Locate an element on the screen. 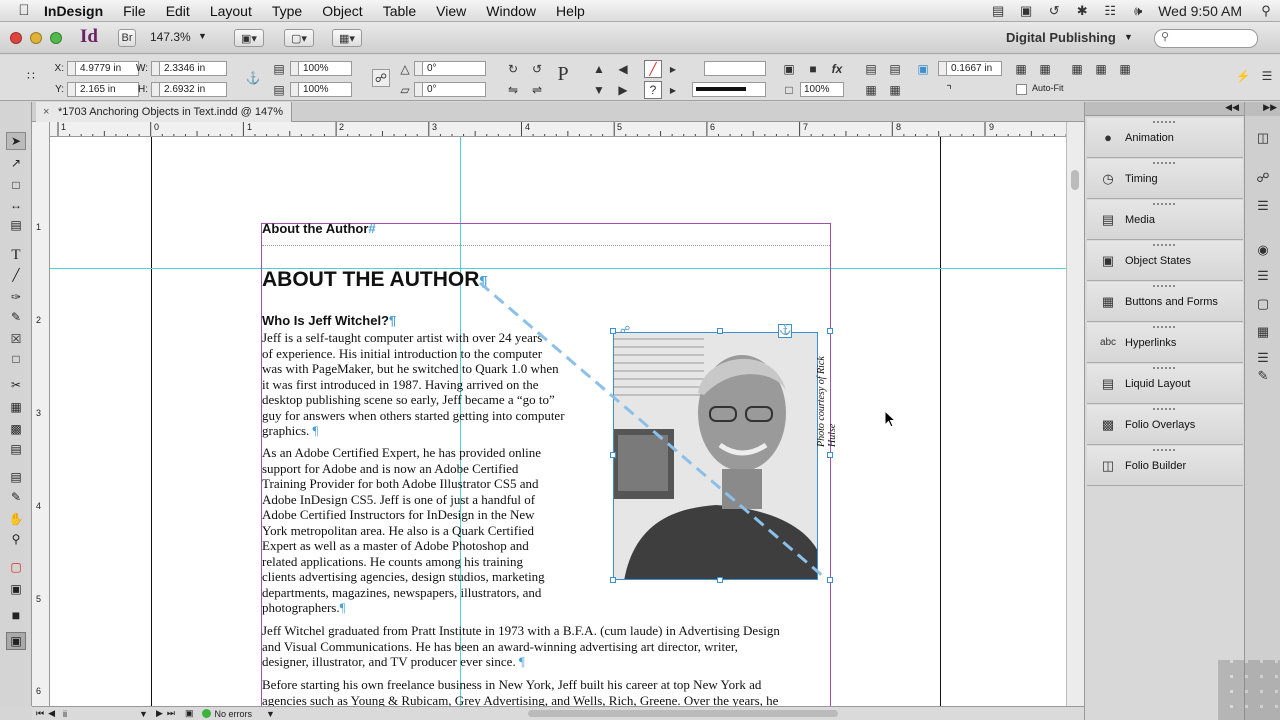 The image size is (1280, 720). preflight-dropdown-icon: ▼ is located at coordinates (270, 714).